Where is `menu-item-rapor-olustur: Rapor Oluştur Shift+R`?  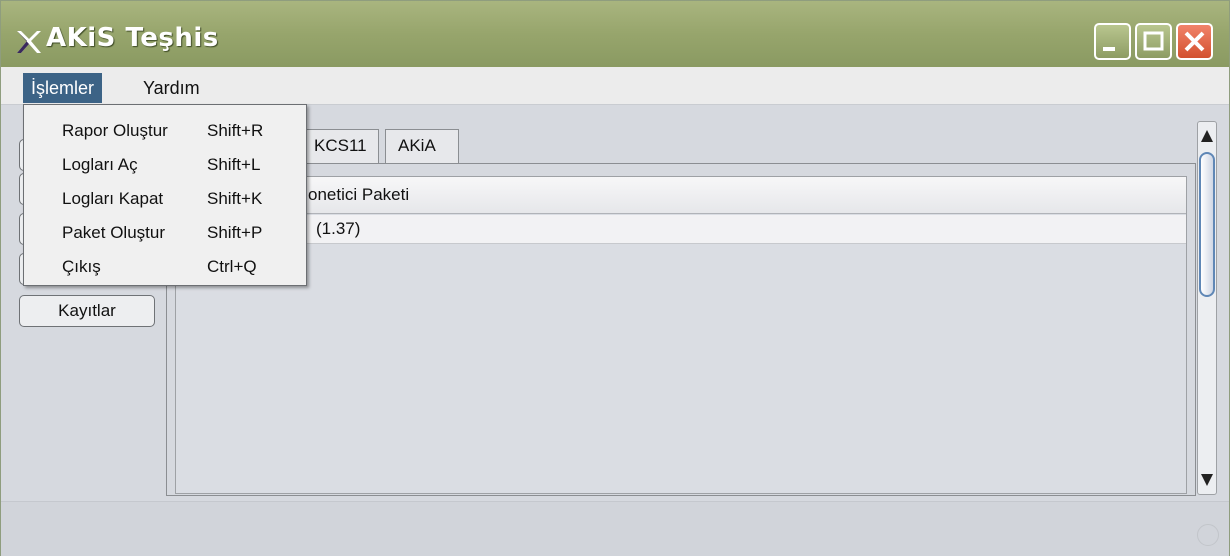
menu-item-rapor-olustur: Rapor Oluştur Shift+R is located at coordinates (165, 131).